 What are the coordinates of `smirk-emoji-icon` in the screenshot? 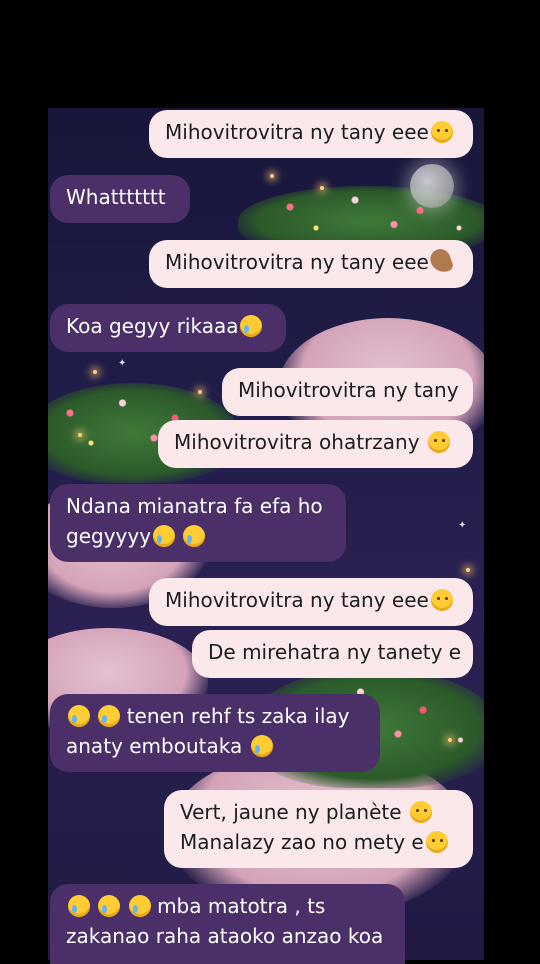 It's located at (441, 132).